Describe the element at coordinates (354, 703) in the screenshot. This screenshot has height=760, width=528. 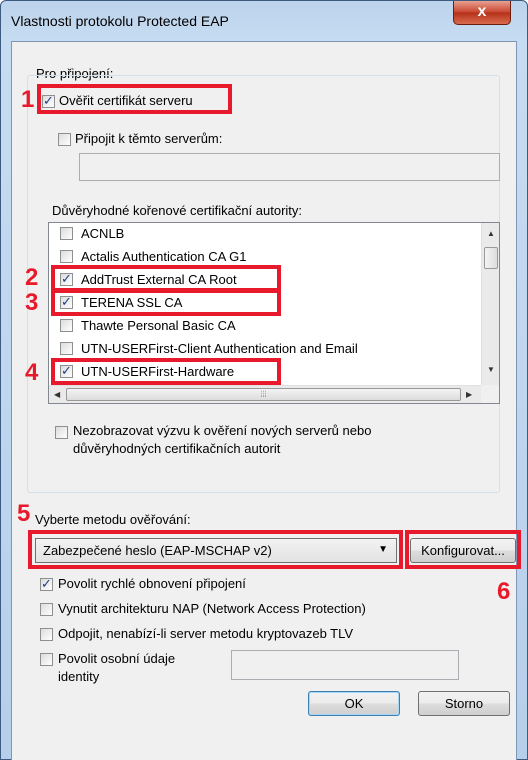
I see `ok-button: OK` at that location.